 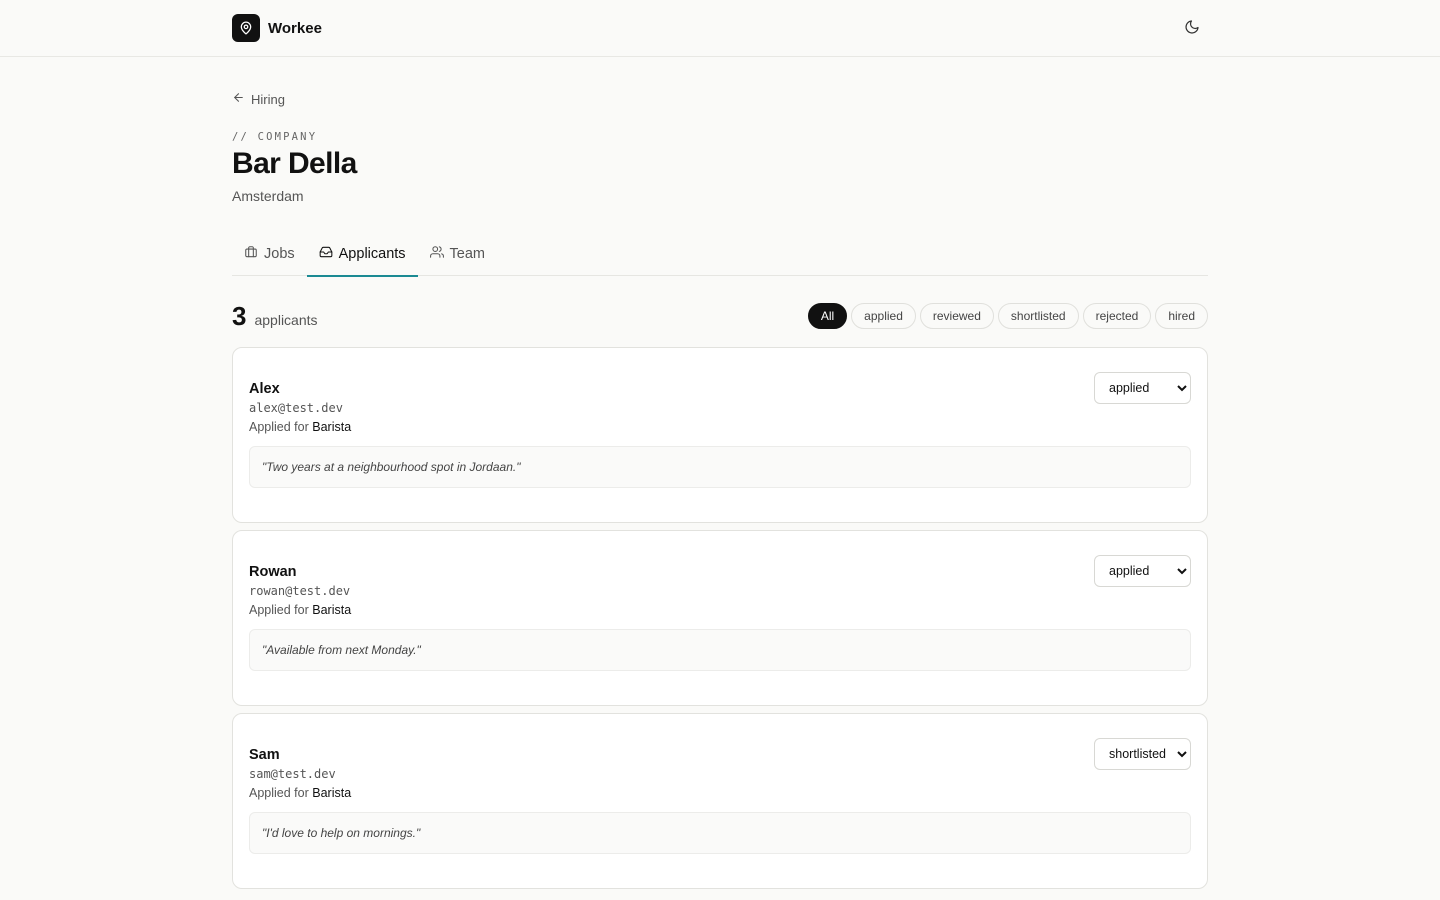 I want to click on applicant-info: Rowan rowan@test.dev Applied for Barista, so click(x=300, y=590).